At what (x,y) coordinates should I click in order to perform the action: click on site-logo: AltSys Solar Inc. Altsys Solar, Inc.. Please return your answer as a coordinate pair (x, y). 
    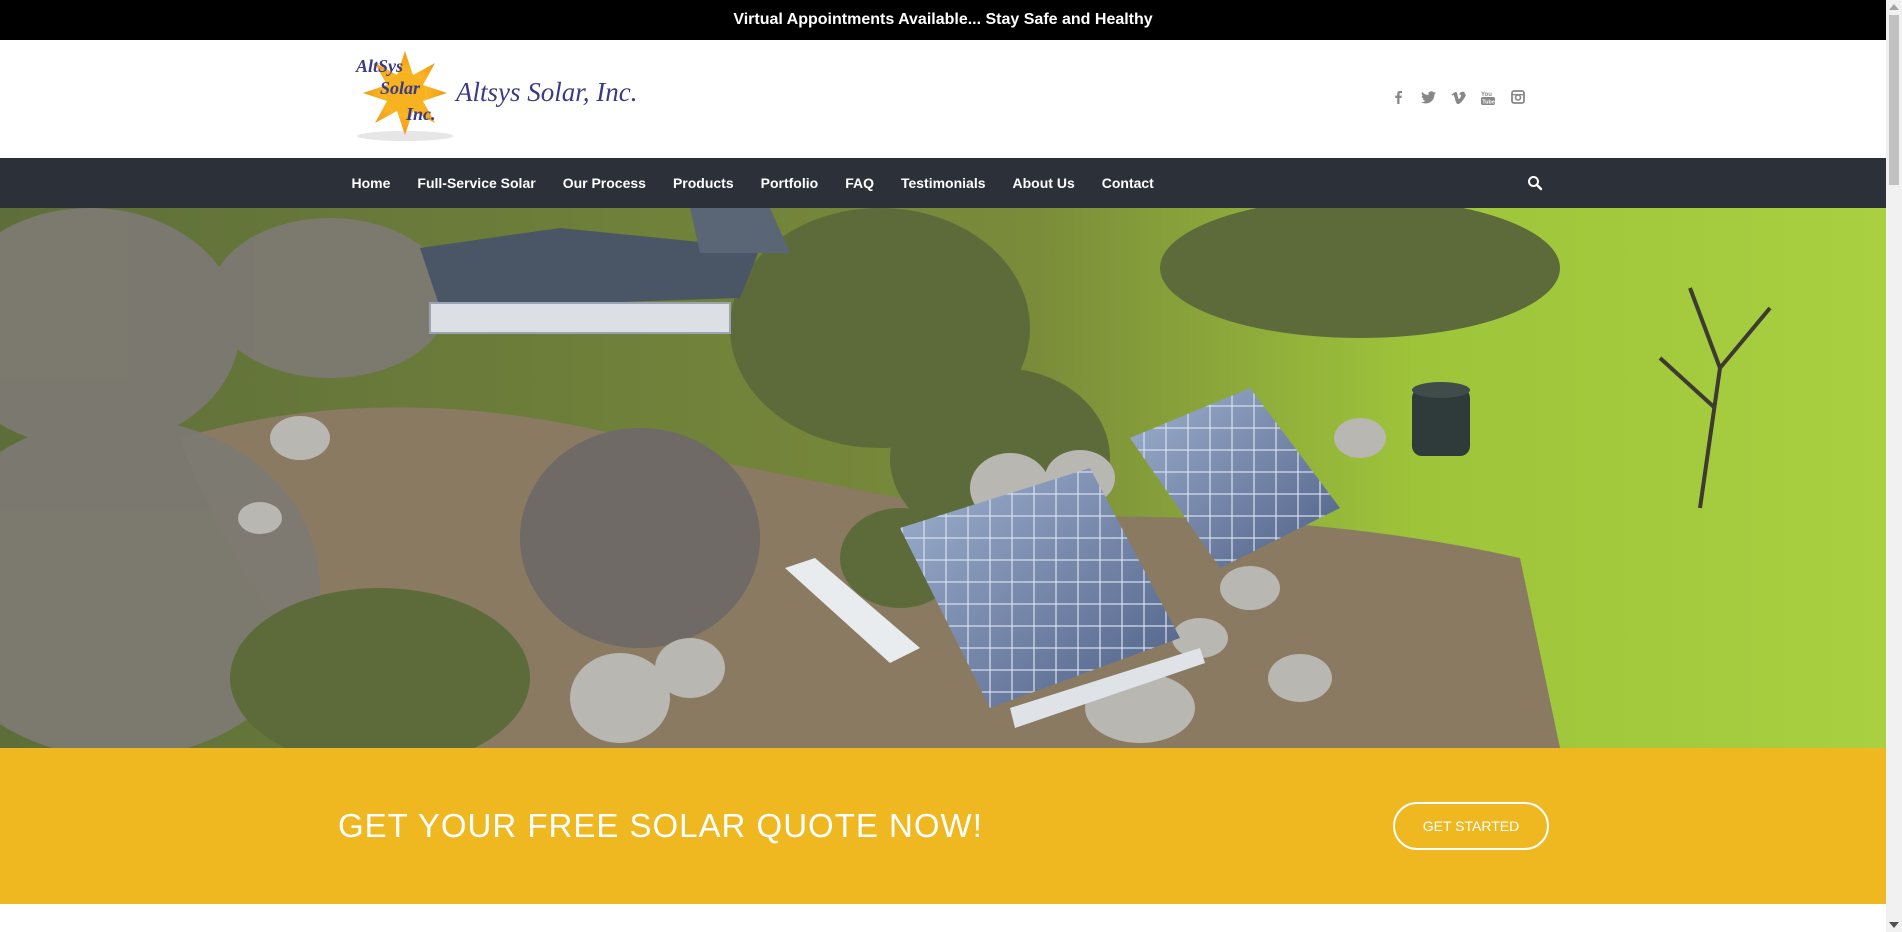
    Looking at the image, I should click on (494, 95).